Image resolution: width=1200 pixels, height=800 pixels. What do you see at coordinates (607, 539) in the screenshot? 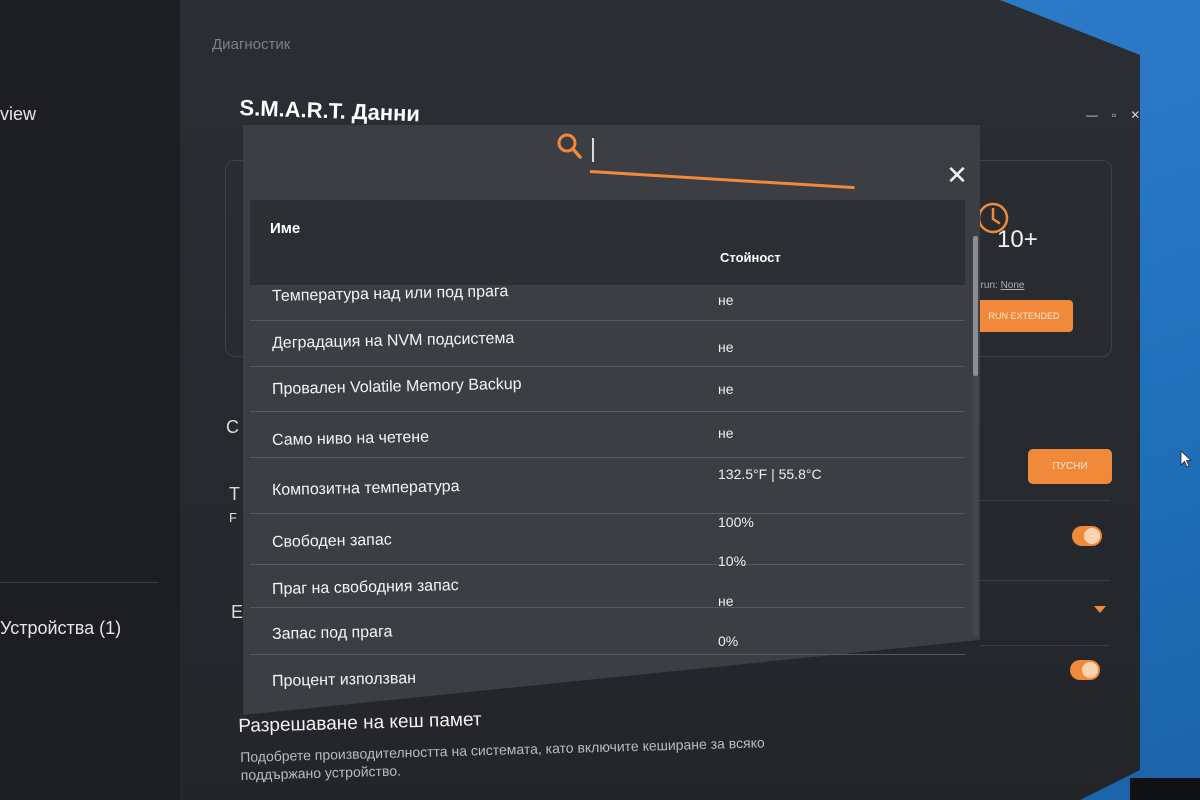
I see `table-row: Свободен запас 100%` at bounding box center [607, 539].